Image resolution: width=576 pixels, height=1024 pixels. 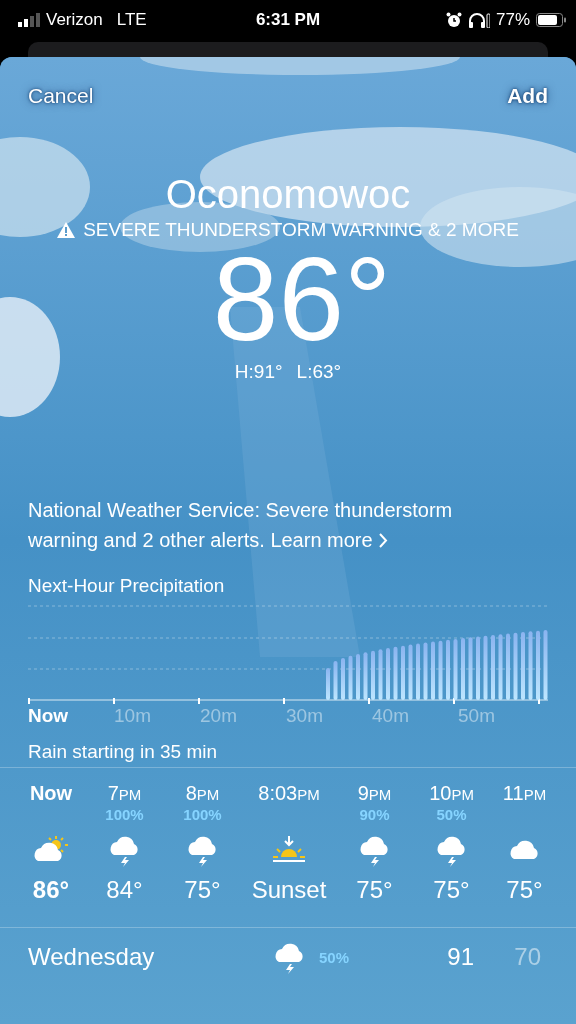 What do you see at coordinates (29, 20) in the screenshot?
I see `signal-icon` at bounding box center [29, 20].